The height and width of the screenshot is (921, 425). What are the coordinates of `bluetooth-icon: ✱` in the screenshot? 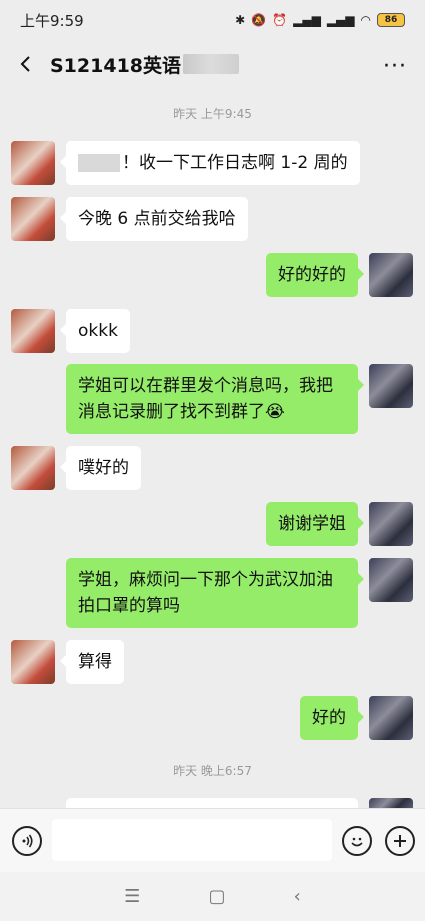 It's located at (240, 20).